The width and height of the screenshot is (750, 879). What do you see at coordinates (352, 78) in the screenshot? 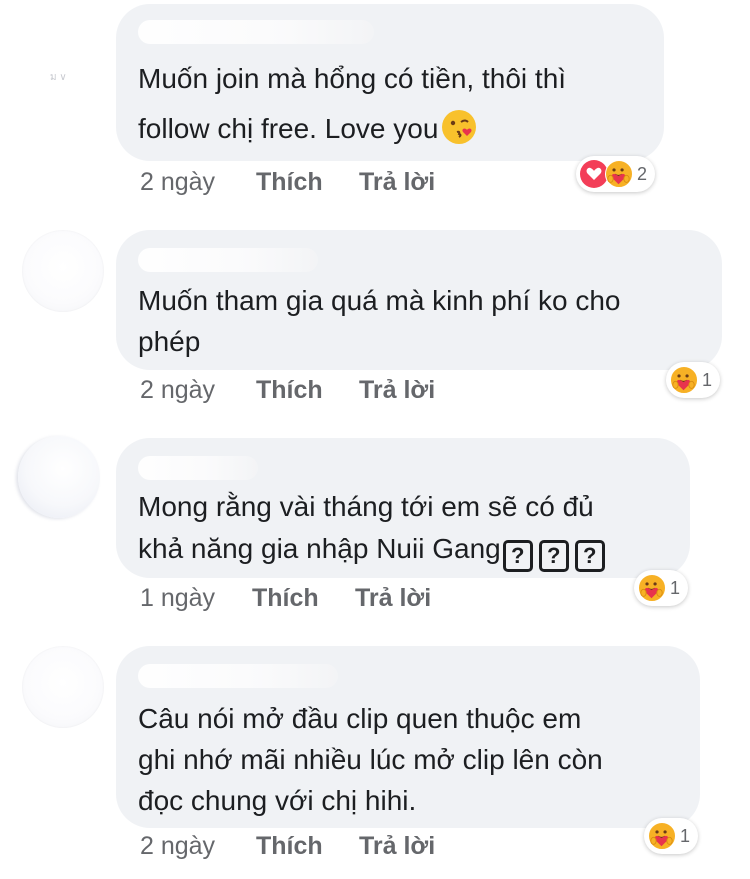
I see `comment-text-line: Muốn join mà hổng có tiền, thôi thì` at bounding box center [352, 78].